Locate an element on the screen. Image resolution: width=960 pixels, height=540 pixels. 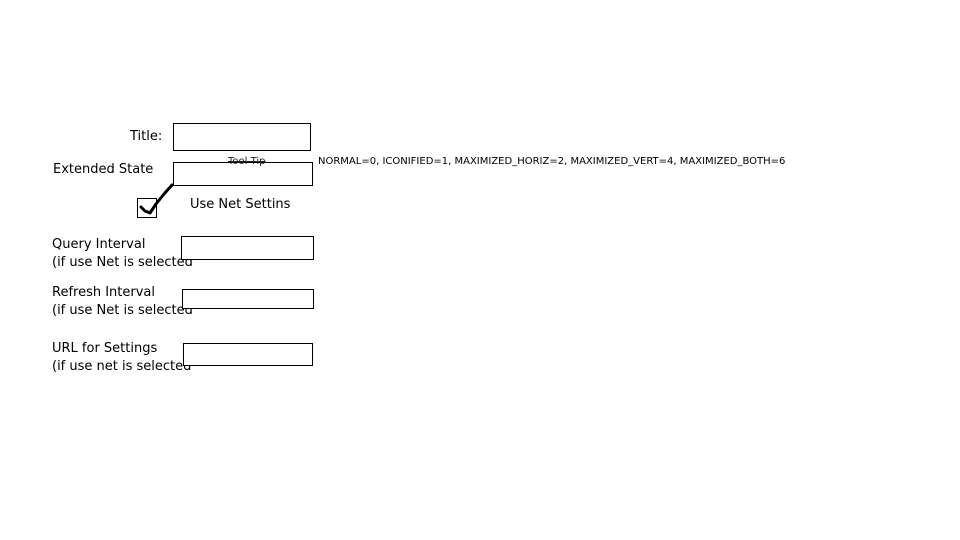
url-settings-note: (if use net is selected is located at coordinates (122, 366).